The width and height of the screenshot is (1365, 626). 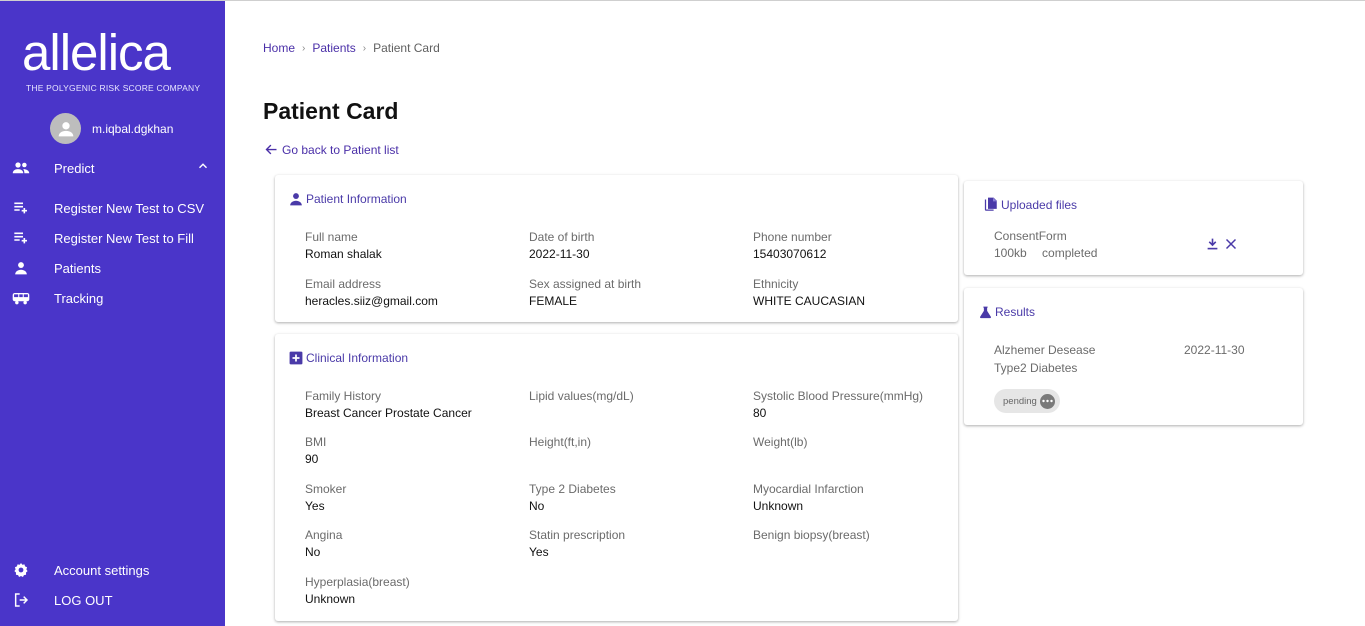 I want to click on field-value: FEMALE, so click(x=553, y=301).